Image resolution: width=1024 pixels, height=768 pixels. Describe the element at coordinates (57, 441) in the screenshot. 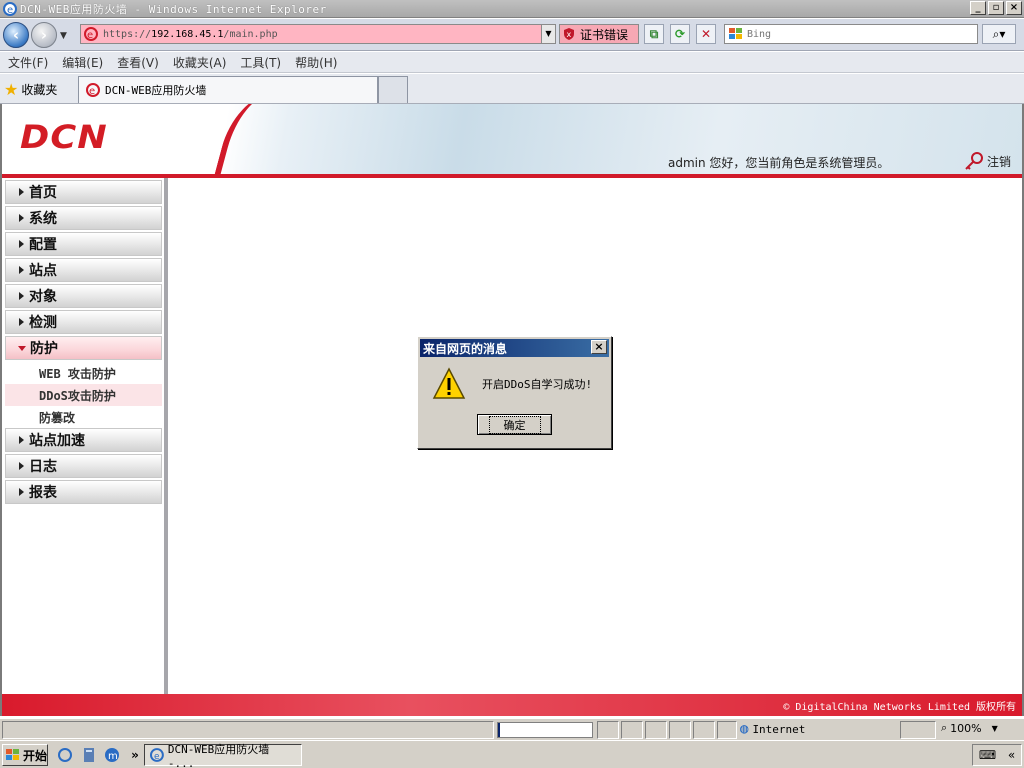

I see `nav-label: 站点加速` at that location.